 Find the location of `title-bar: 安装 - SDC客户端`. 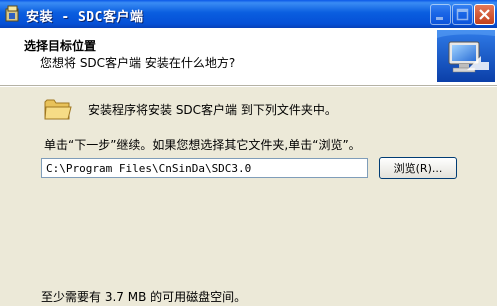

title-bar: 安装 - SDC客户端 is located at coordinates (248, 14).